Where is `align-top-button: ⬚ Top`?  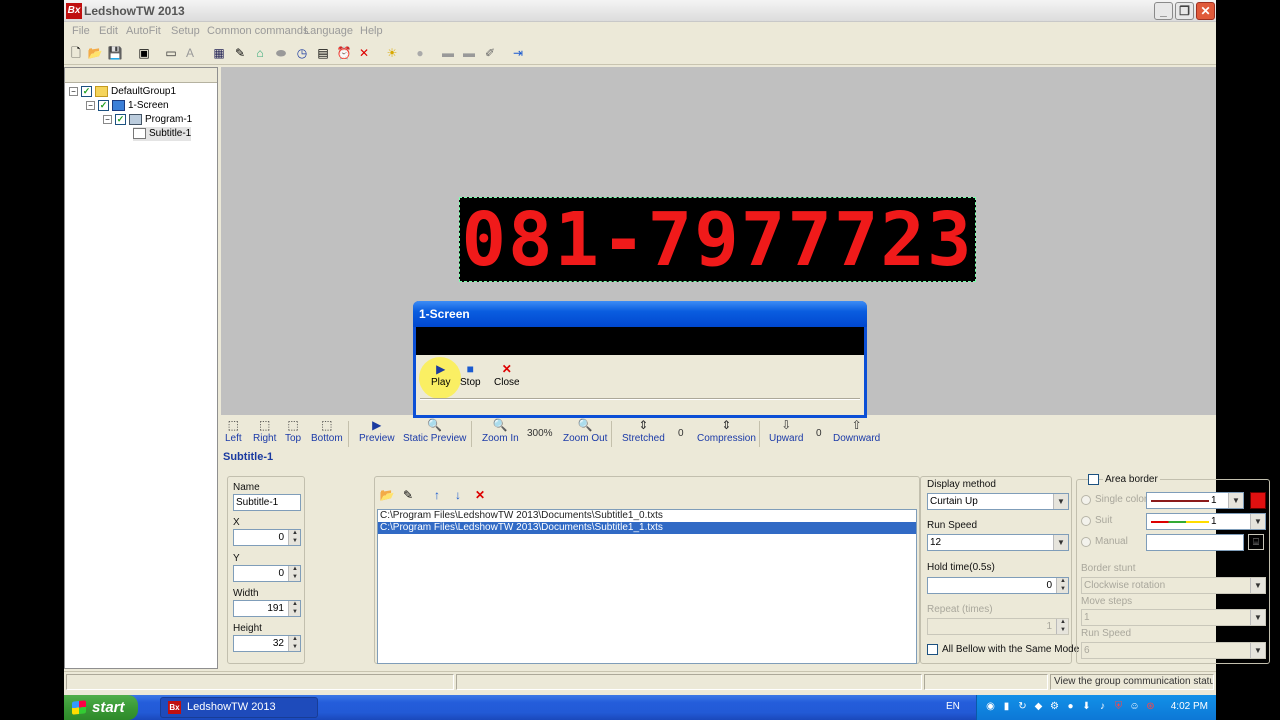 align-top-button: ⬚ Top is located at coordinates (293, 431).